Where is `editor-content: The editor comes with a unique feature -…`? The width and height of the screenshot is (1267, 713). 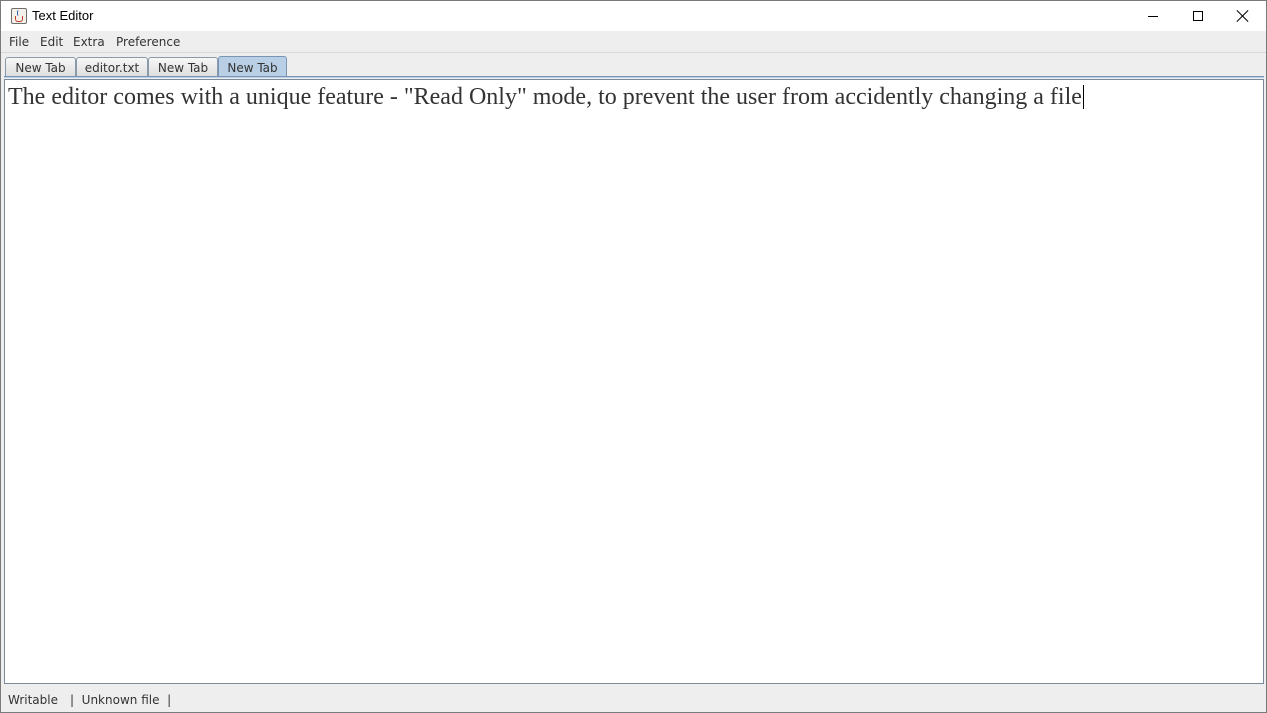
editor-content: The editor comes with a unique feature -… is located at coordinates (546, 97).